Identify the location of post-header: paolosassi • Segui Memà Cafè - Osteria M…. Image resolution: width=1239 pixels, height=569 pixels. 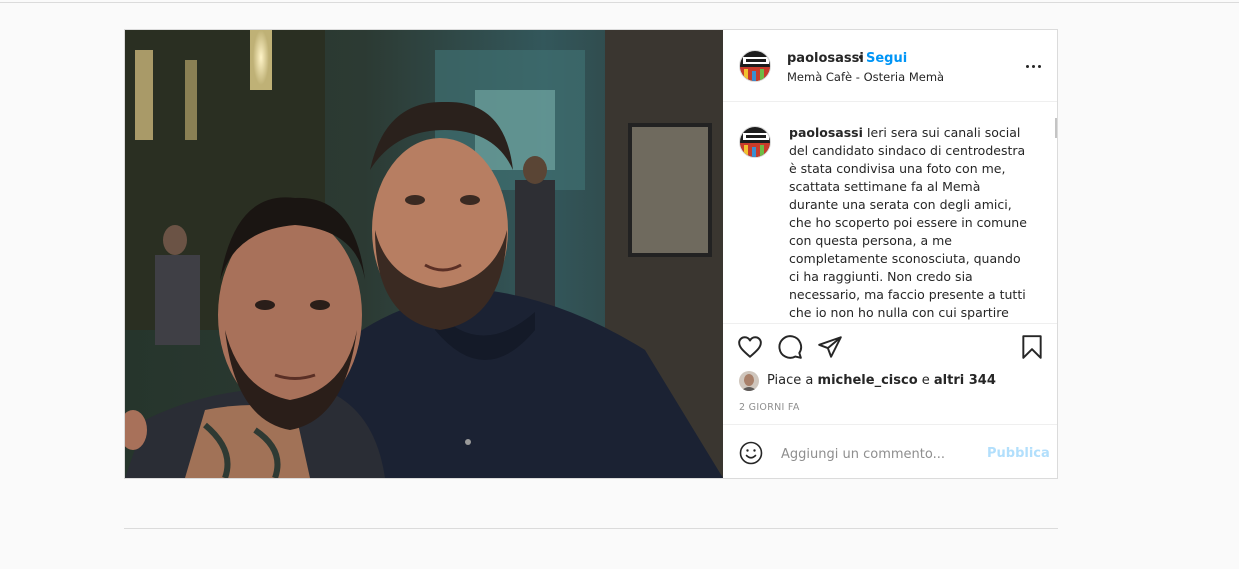
(890, 66).